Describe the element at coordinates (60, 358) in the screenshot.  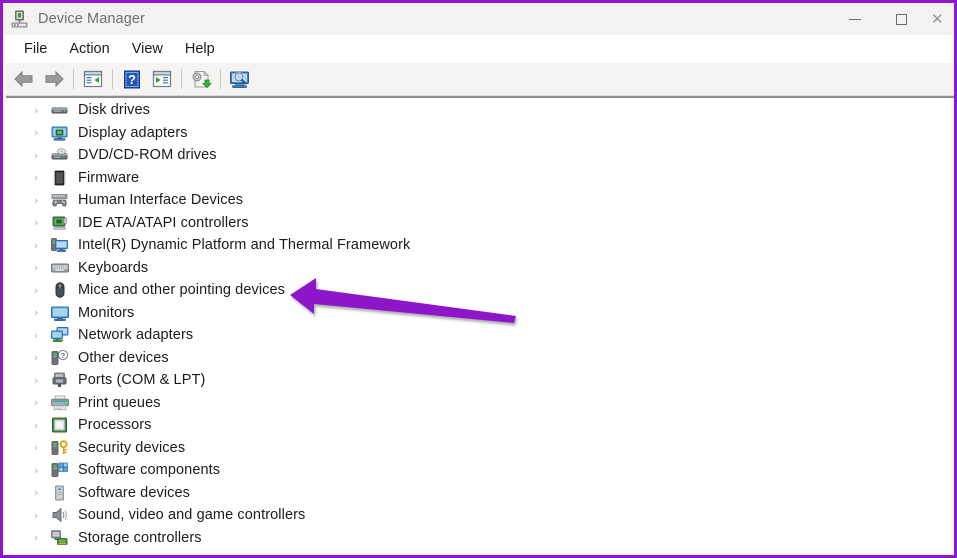
I see `unknown-device-icon: ?` at that location.